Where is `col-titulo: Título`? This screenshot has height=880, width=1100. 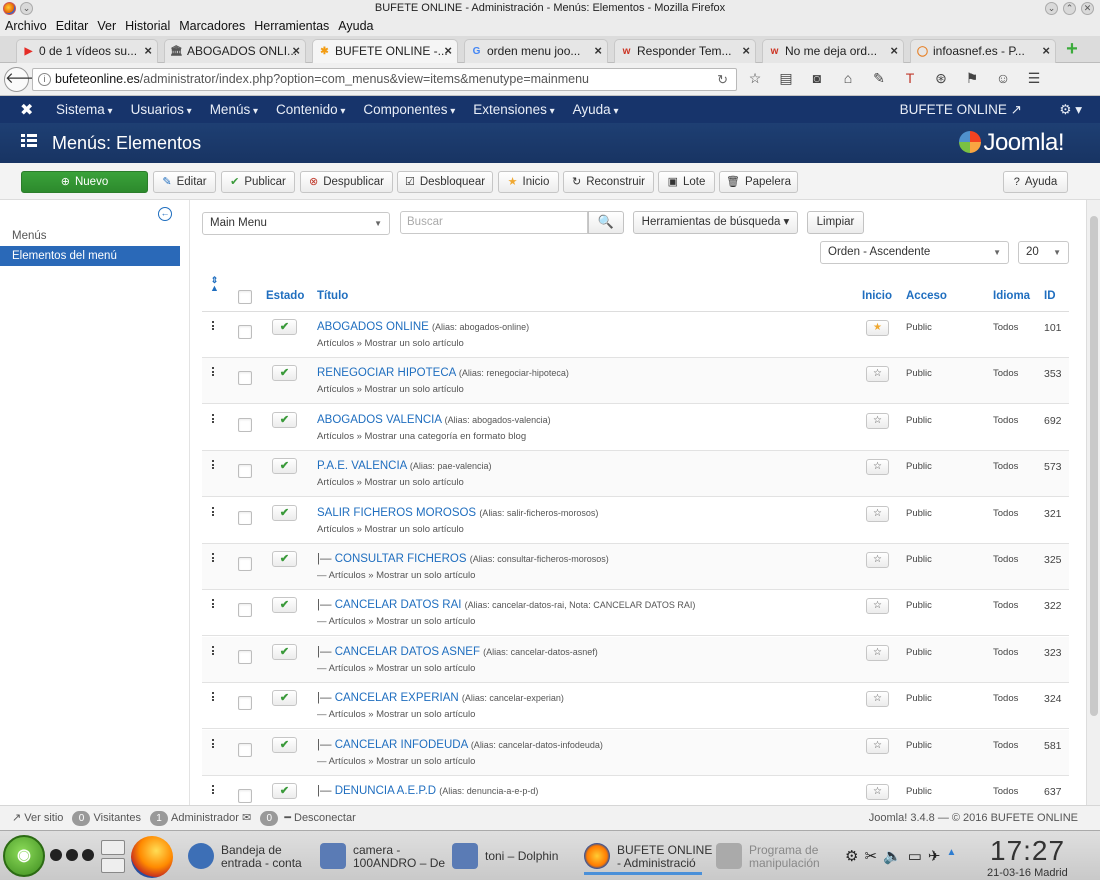
col-titulo: Título is located at coordinates (332, 296).